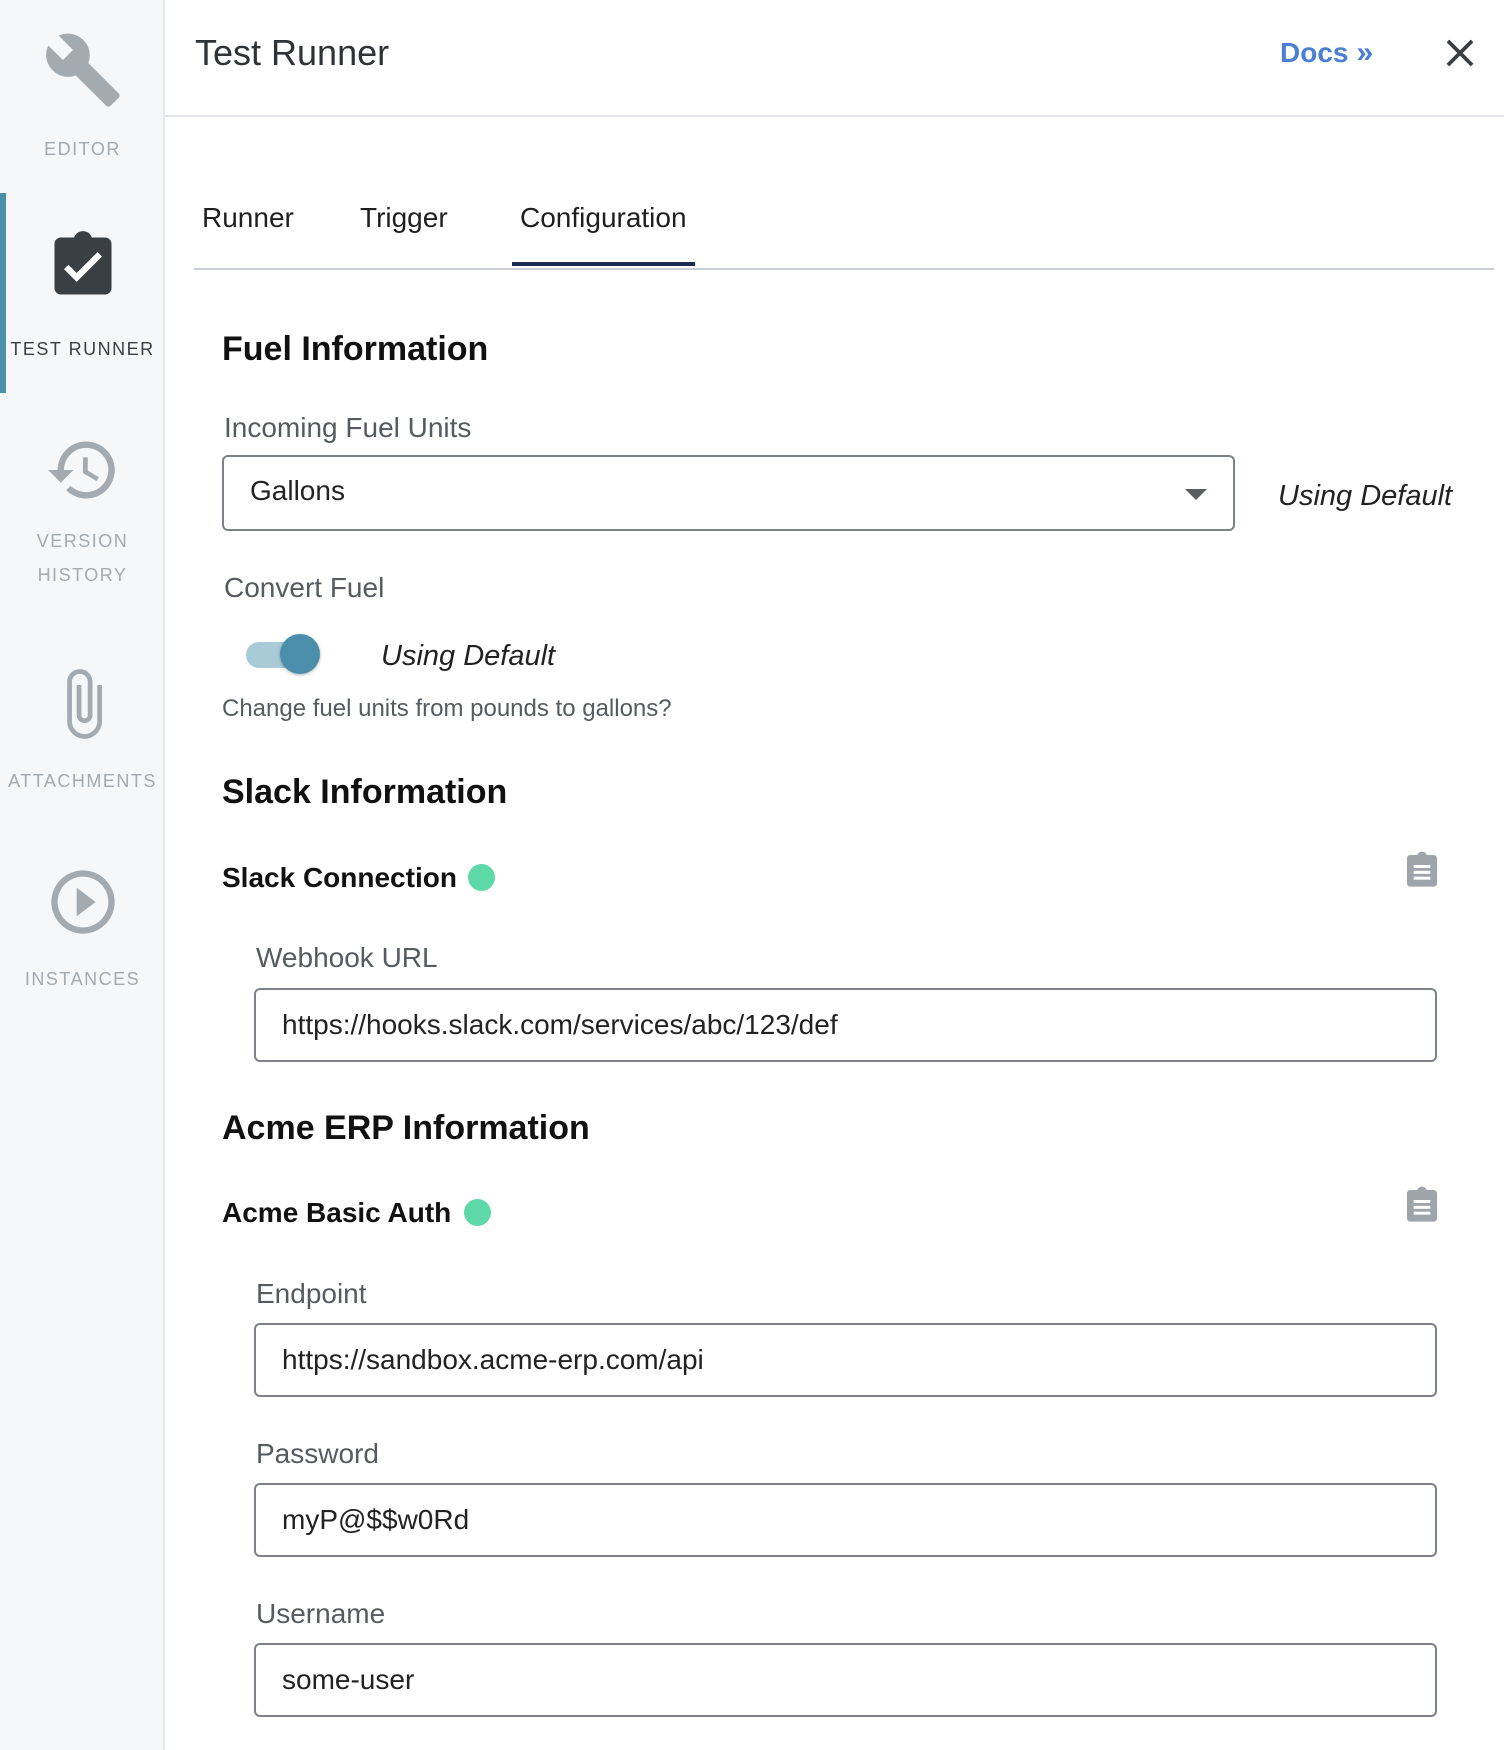 The image size is (1504, 1750). Describe the element at coordinates (292, 52) in the screenshot. I see `page-title: Test Runner` at that location.